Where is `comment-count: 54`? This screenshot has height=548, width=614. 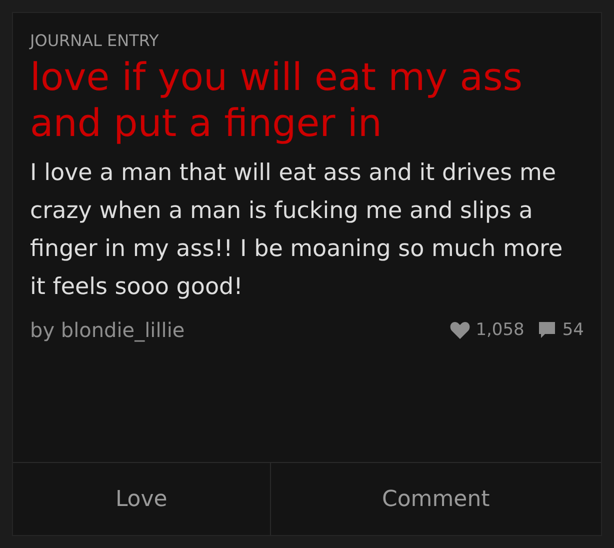
comment-count: 54 is located at coordinates (573, 330).